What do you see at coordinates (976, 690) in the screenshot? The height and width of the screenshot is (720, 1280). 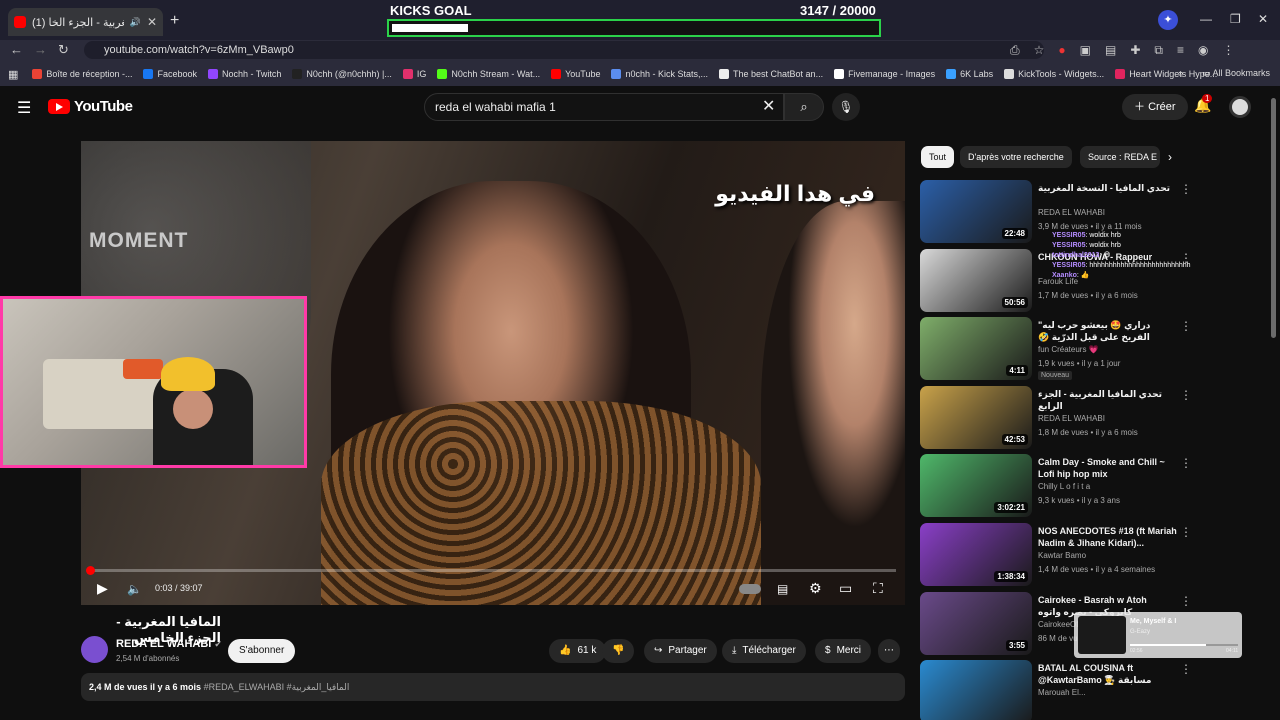 I see `video-thumbnail` at bounding box center [976, 690].